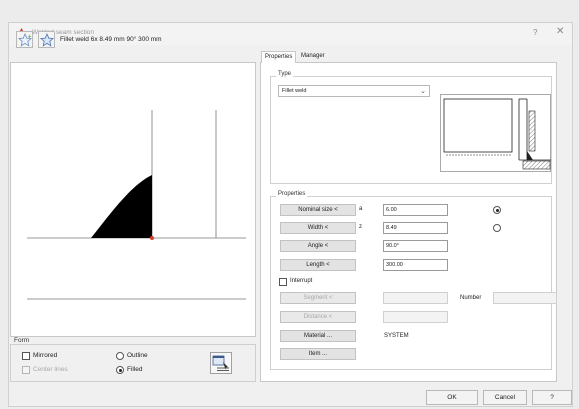  Describe the element at coordinates (111, 39) in the screenshot. I see `weld-description: Fillet weld 6x 8.49 mm 90° 300 mm` at that location.